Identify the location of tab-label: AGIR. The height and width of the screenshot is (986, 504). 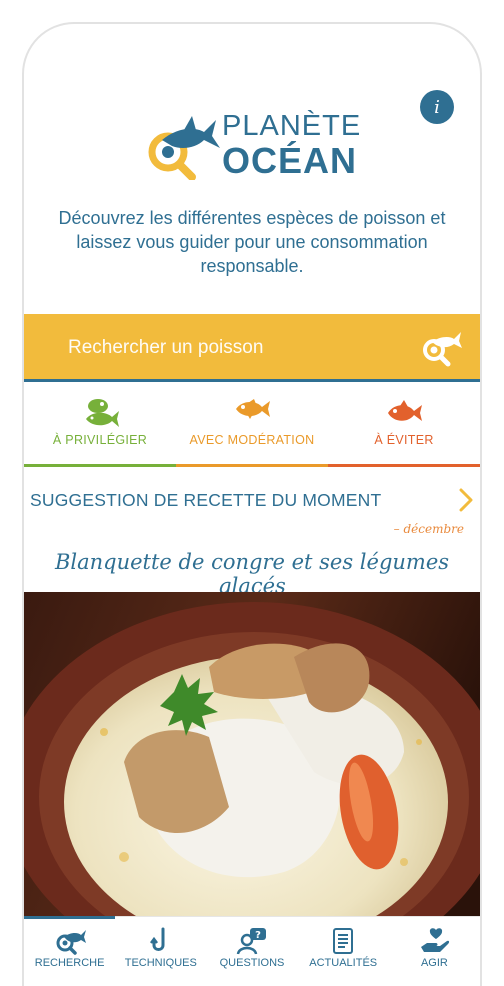
(434, 963).